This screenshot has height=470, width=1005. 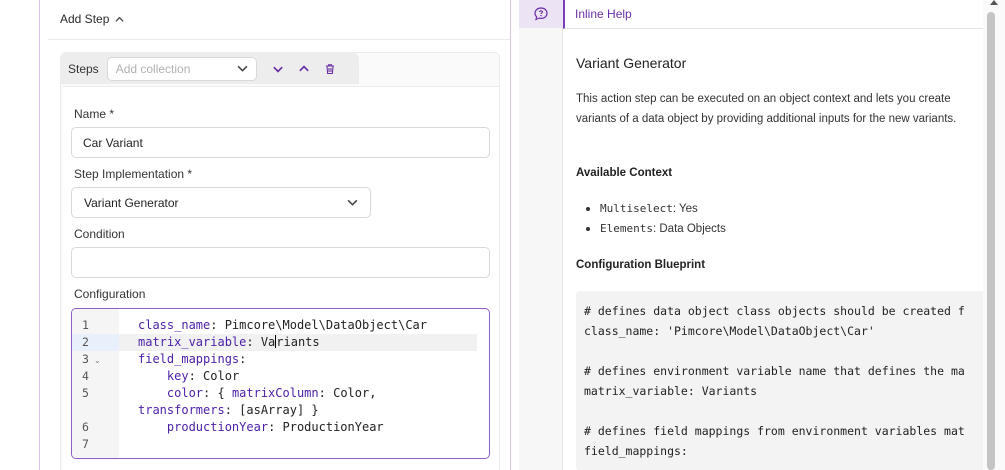 What do you see at coordinates (85, 393) in the screenshot?
I see `line-number: 5` at bounding box center [85, 393].